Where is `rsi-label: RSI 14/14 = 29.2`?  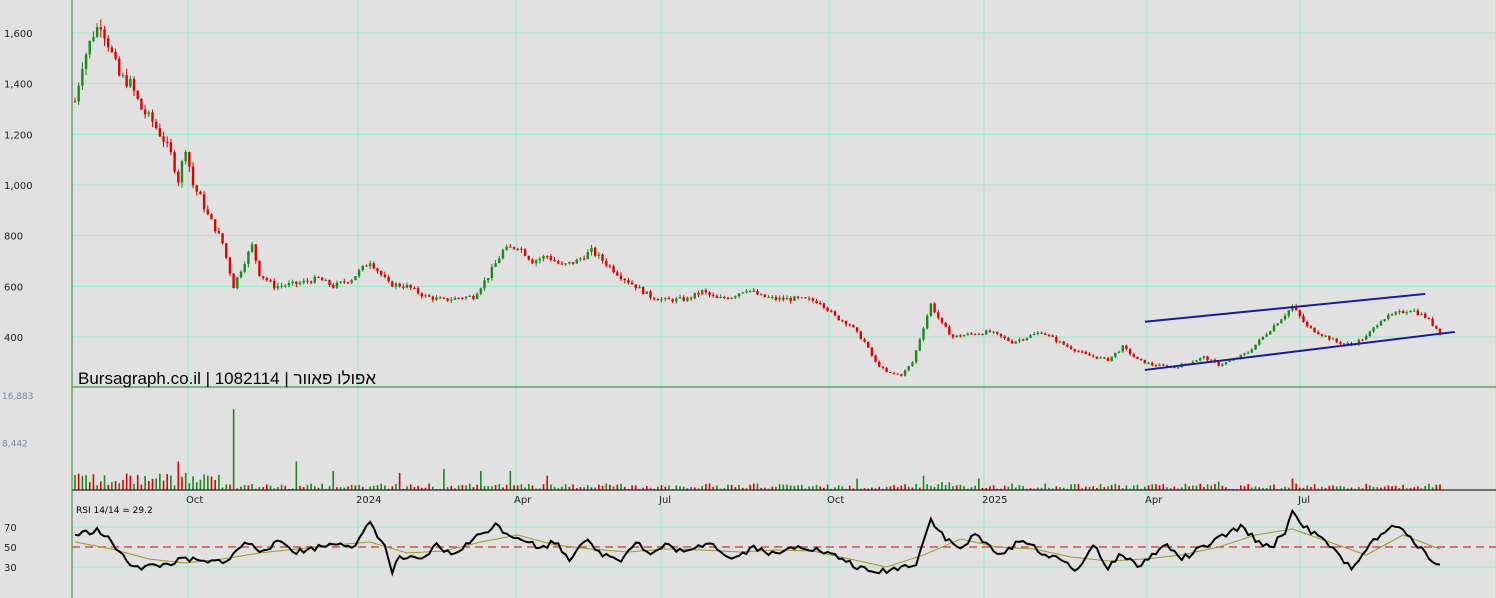
rsi-label: RSI 14/14 = 29.2 is located at coordinates (114, 511).